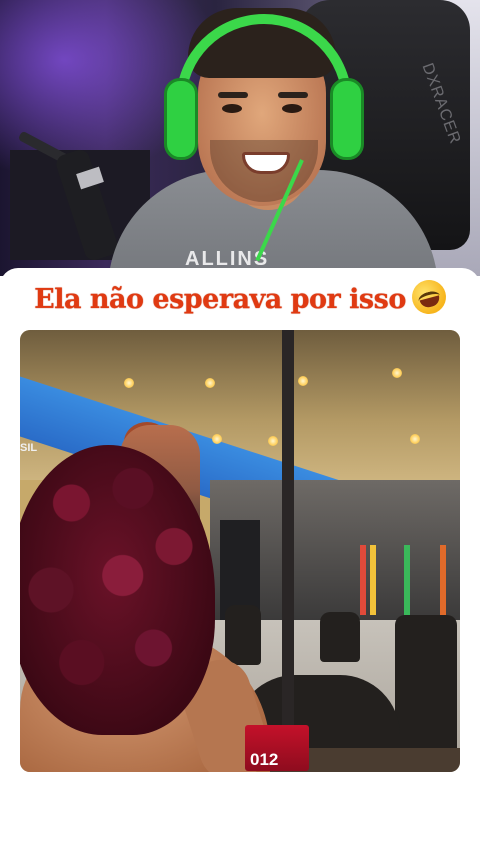 Image resolution: width=480 pixels, height=854 pixels. What do you see at coordinates (232, 108) in the screenshot?
I see `left-eye` at bounding box center [232, 108].